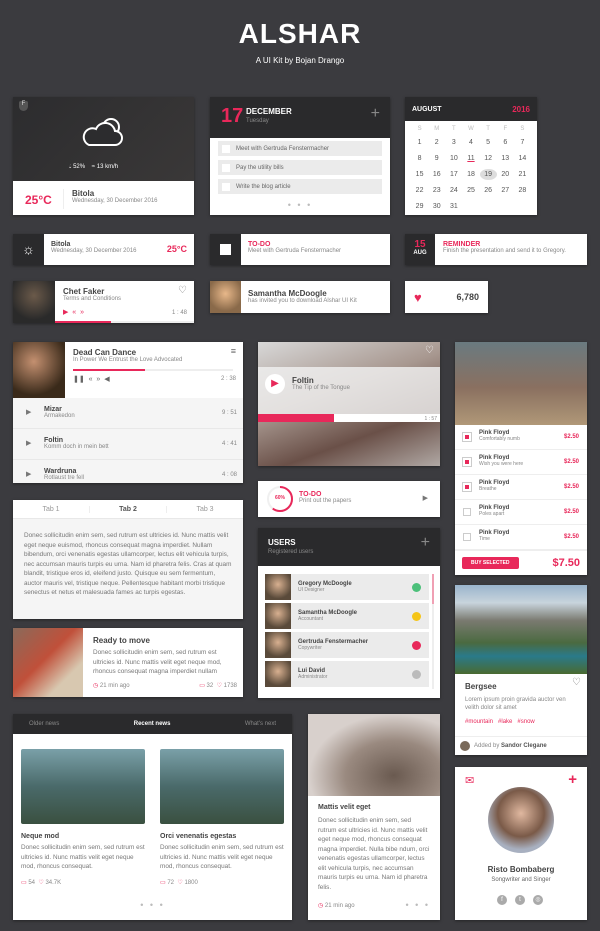 The height and width of the screenshot is (931, 600). What do you see at coordinates (260, 724) in the screenshot?
I see `tab-whats-next: What's next` at bounding box center [260, 724].